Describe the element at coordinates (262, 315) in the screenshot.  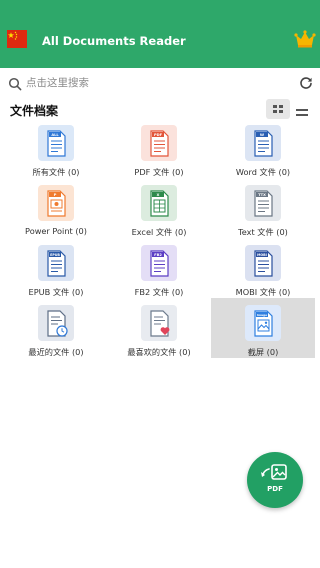
I see `svg-text: Image` at that location.